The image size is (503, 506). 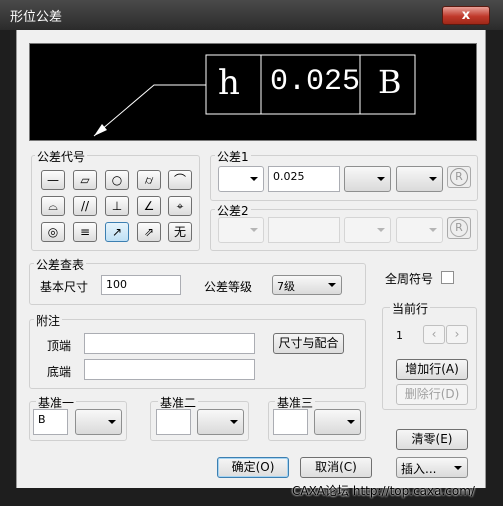 I want to click on symbol-button-symmetry: ≡, so click(x=85, y=232).